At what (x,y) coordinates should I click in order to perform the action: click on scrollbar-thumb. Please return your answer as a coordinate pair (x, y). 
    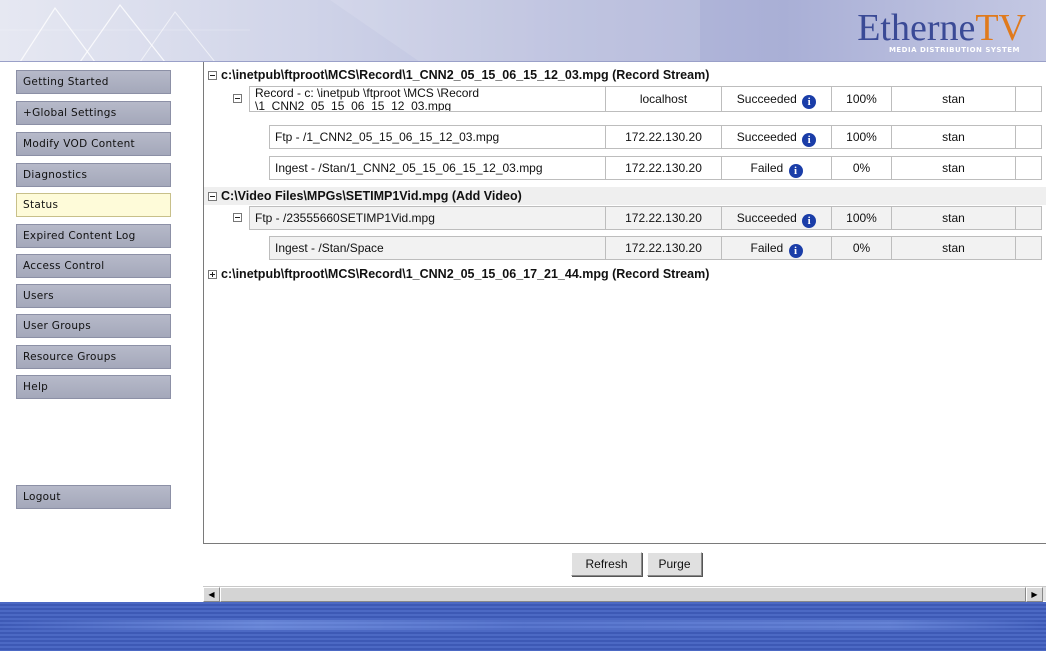
    Looking at the image, I should click on (623, 594).